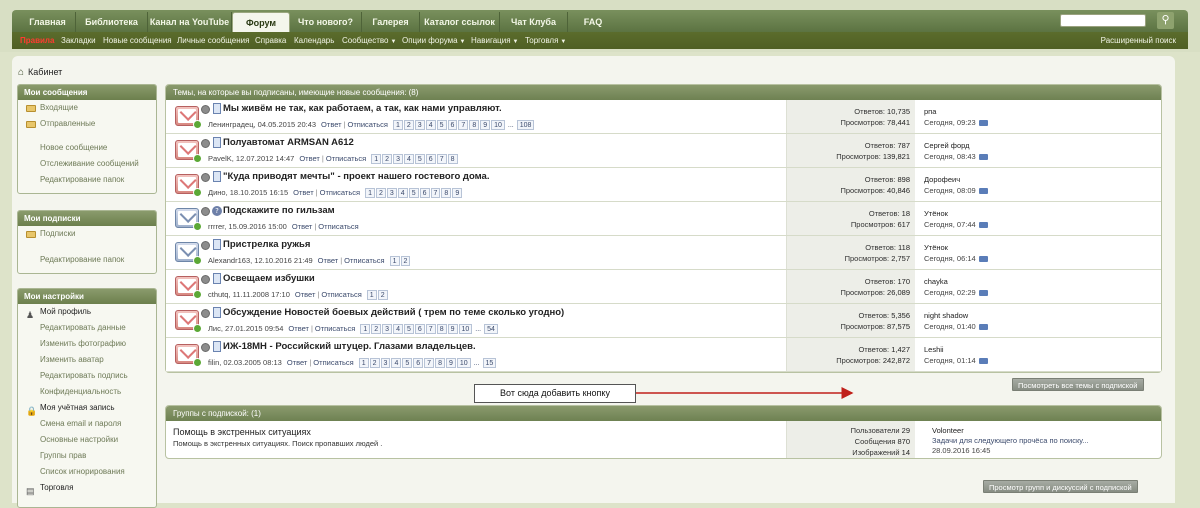  I want to click on last-post-user: Сергей форд, so click(947, 145).